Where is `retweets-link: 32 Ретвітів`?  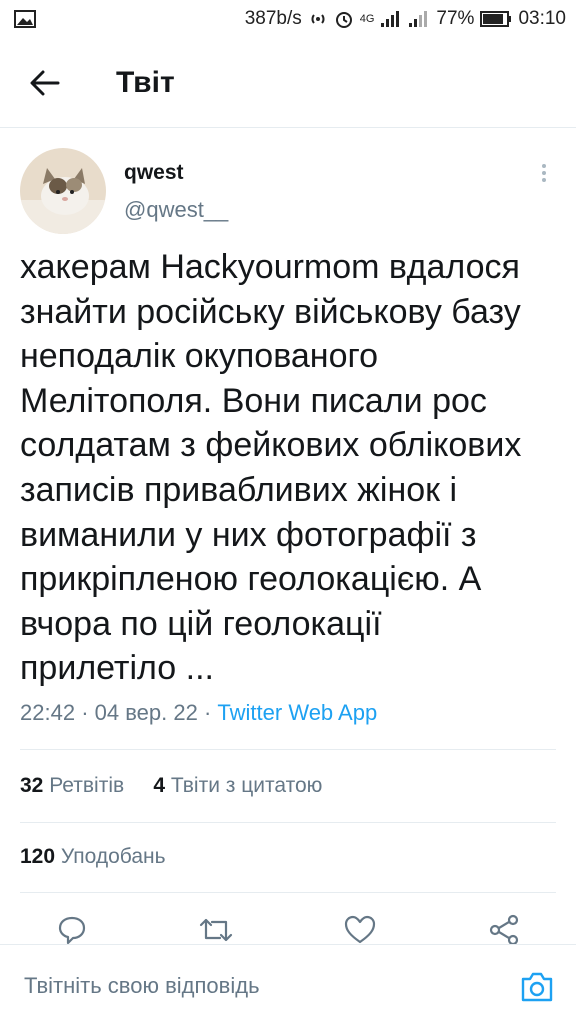
retweets-link: 32 Ретвітів is located at coordinates (75, 785).